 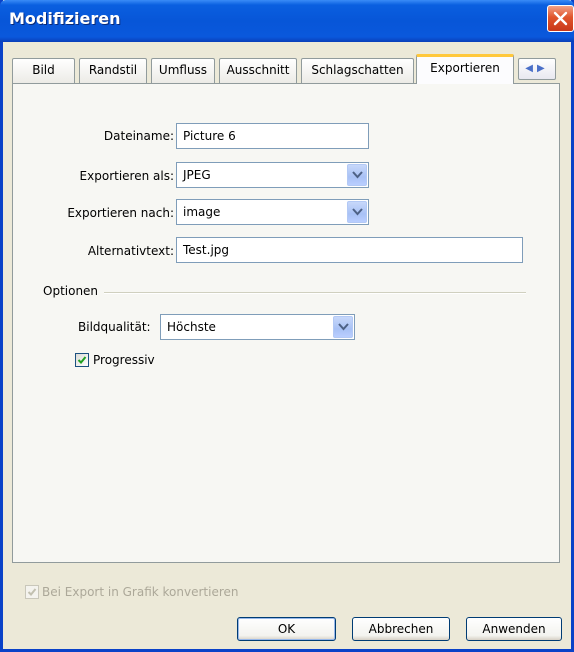 I want to click on progressive-checkbox, so click(x=82, y=360).